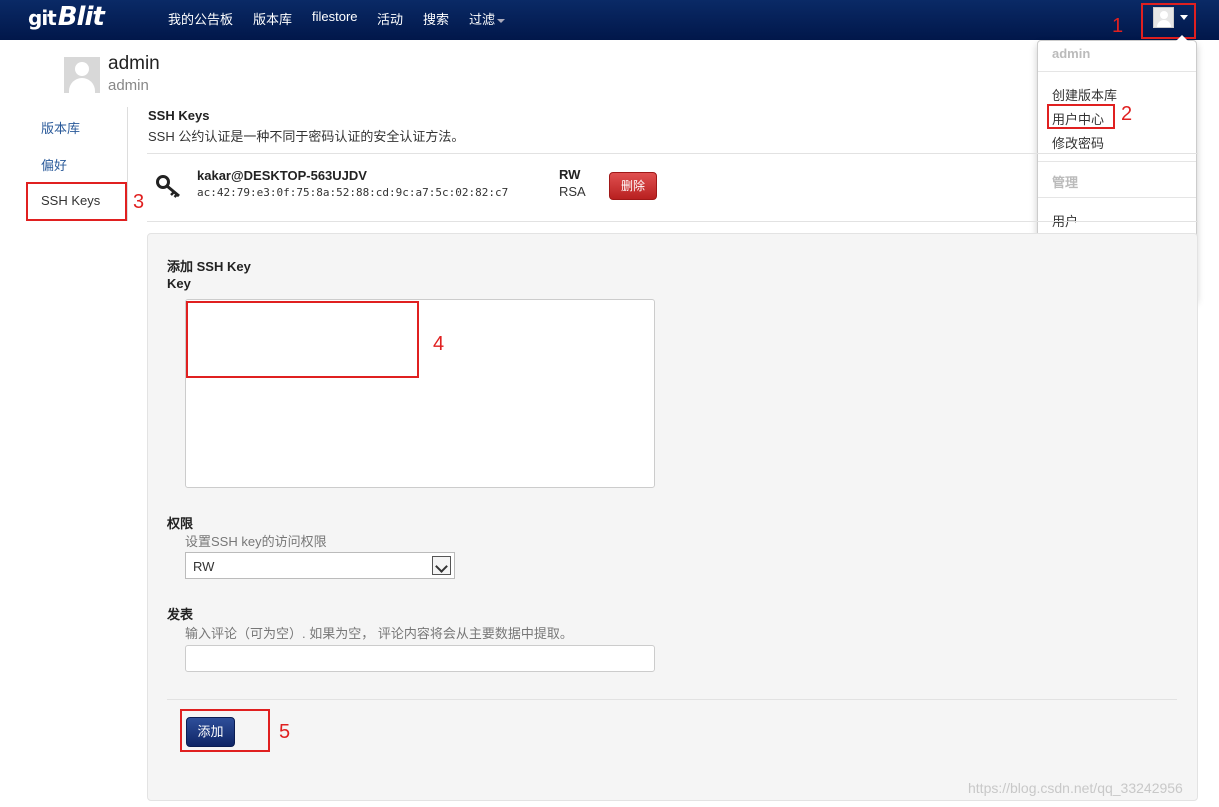  I want to click on nav-filter-label: 过滤, so click(482, 19).